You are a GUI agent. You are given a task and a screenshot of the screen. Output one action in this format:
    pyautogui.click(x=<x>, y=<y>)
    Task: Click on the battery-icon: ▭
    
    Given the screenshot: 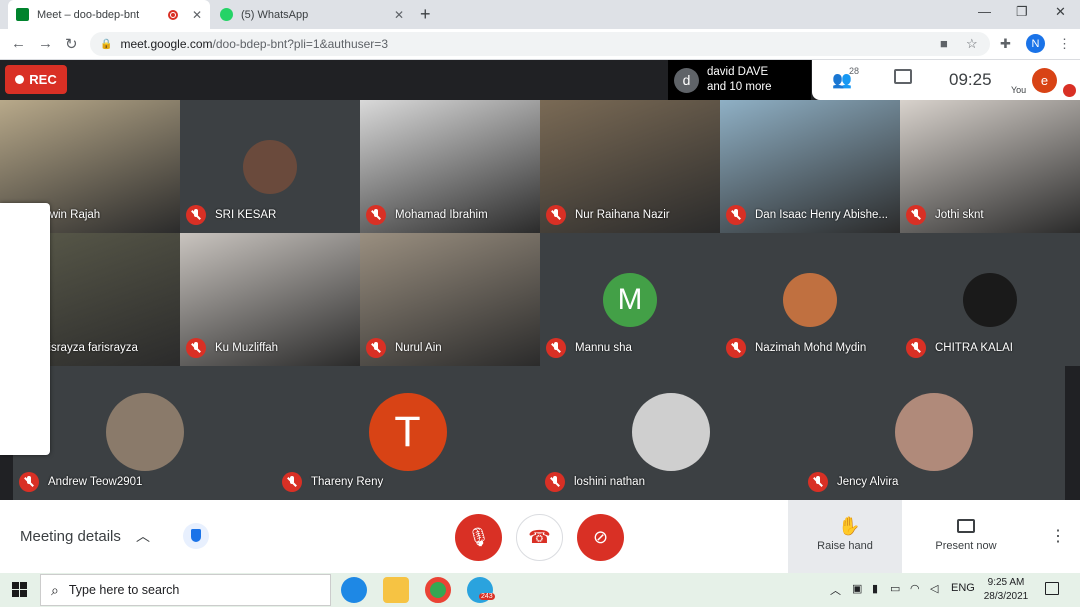 What is the action you would take?
    pyautogui.click(x=895, y=588)
    